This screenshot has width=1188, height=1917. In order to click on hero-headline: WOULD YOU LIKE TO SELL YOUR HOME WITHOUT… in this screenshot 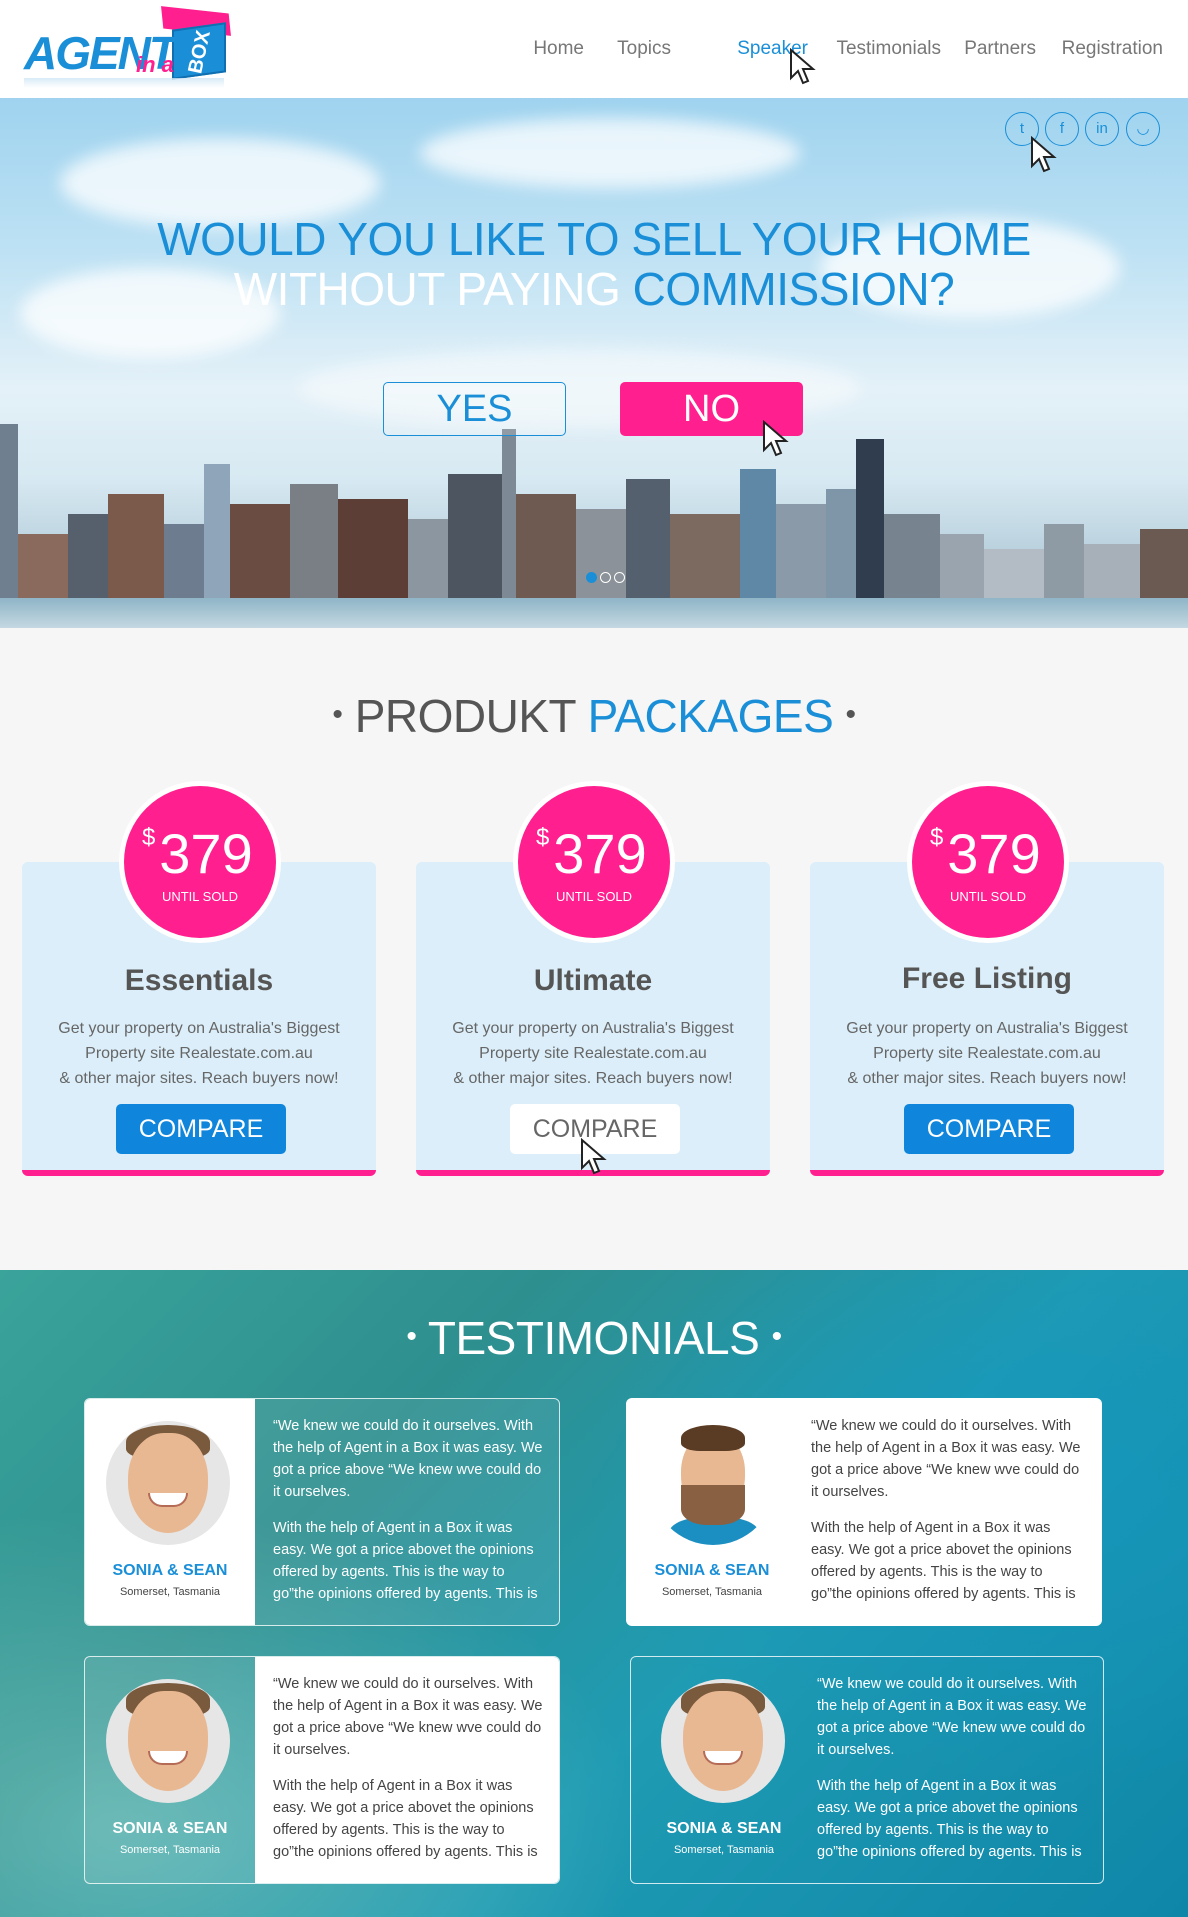, I will do `click(594, 264)`.